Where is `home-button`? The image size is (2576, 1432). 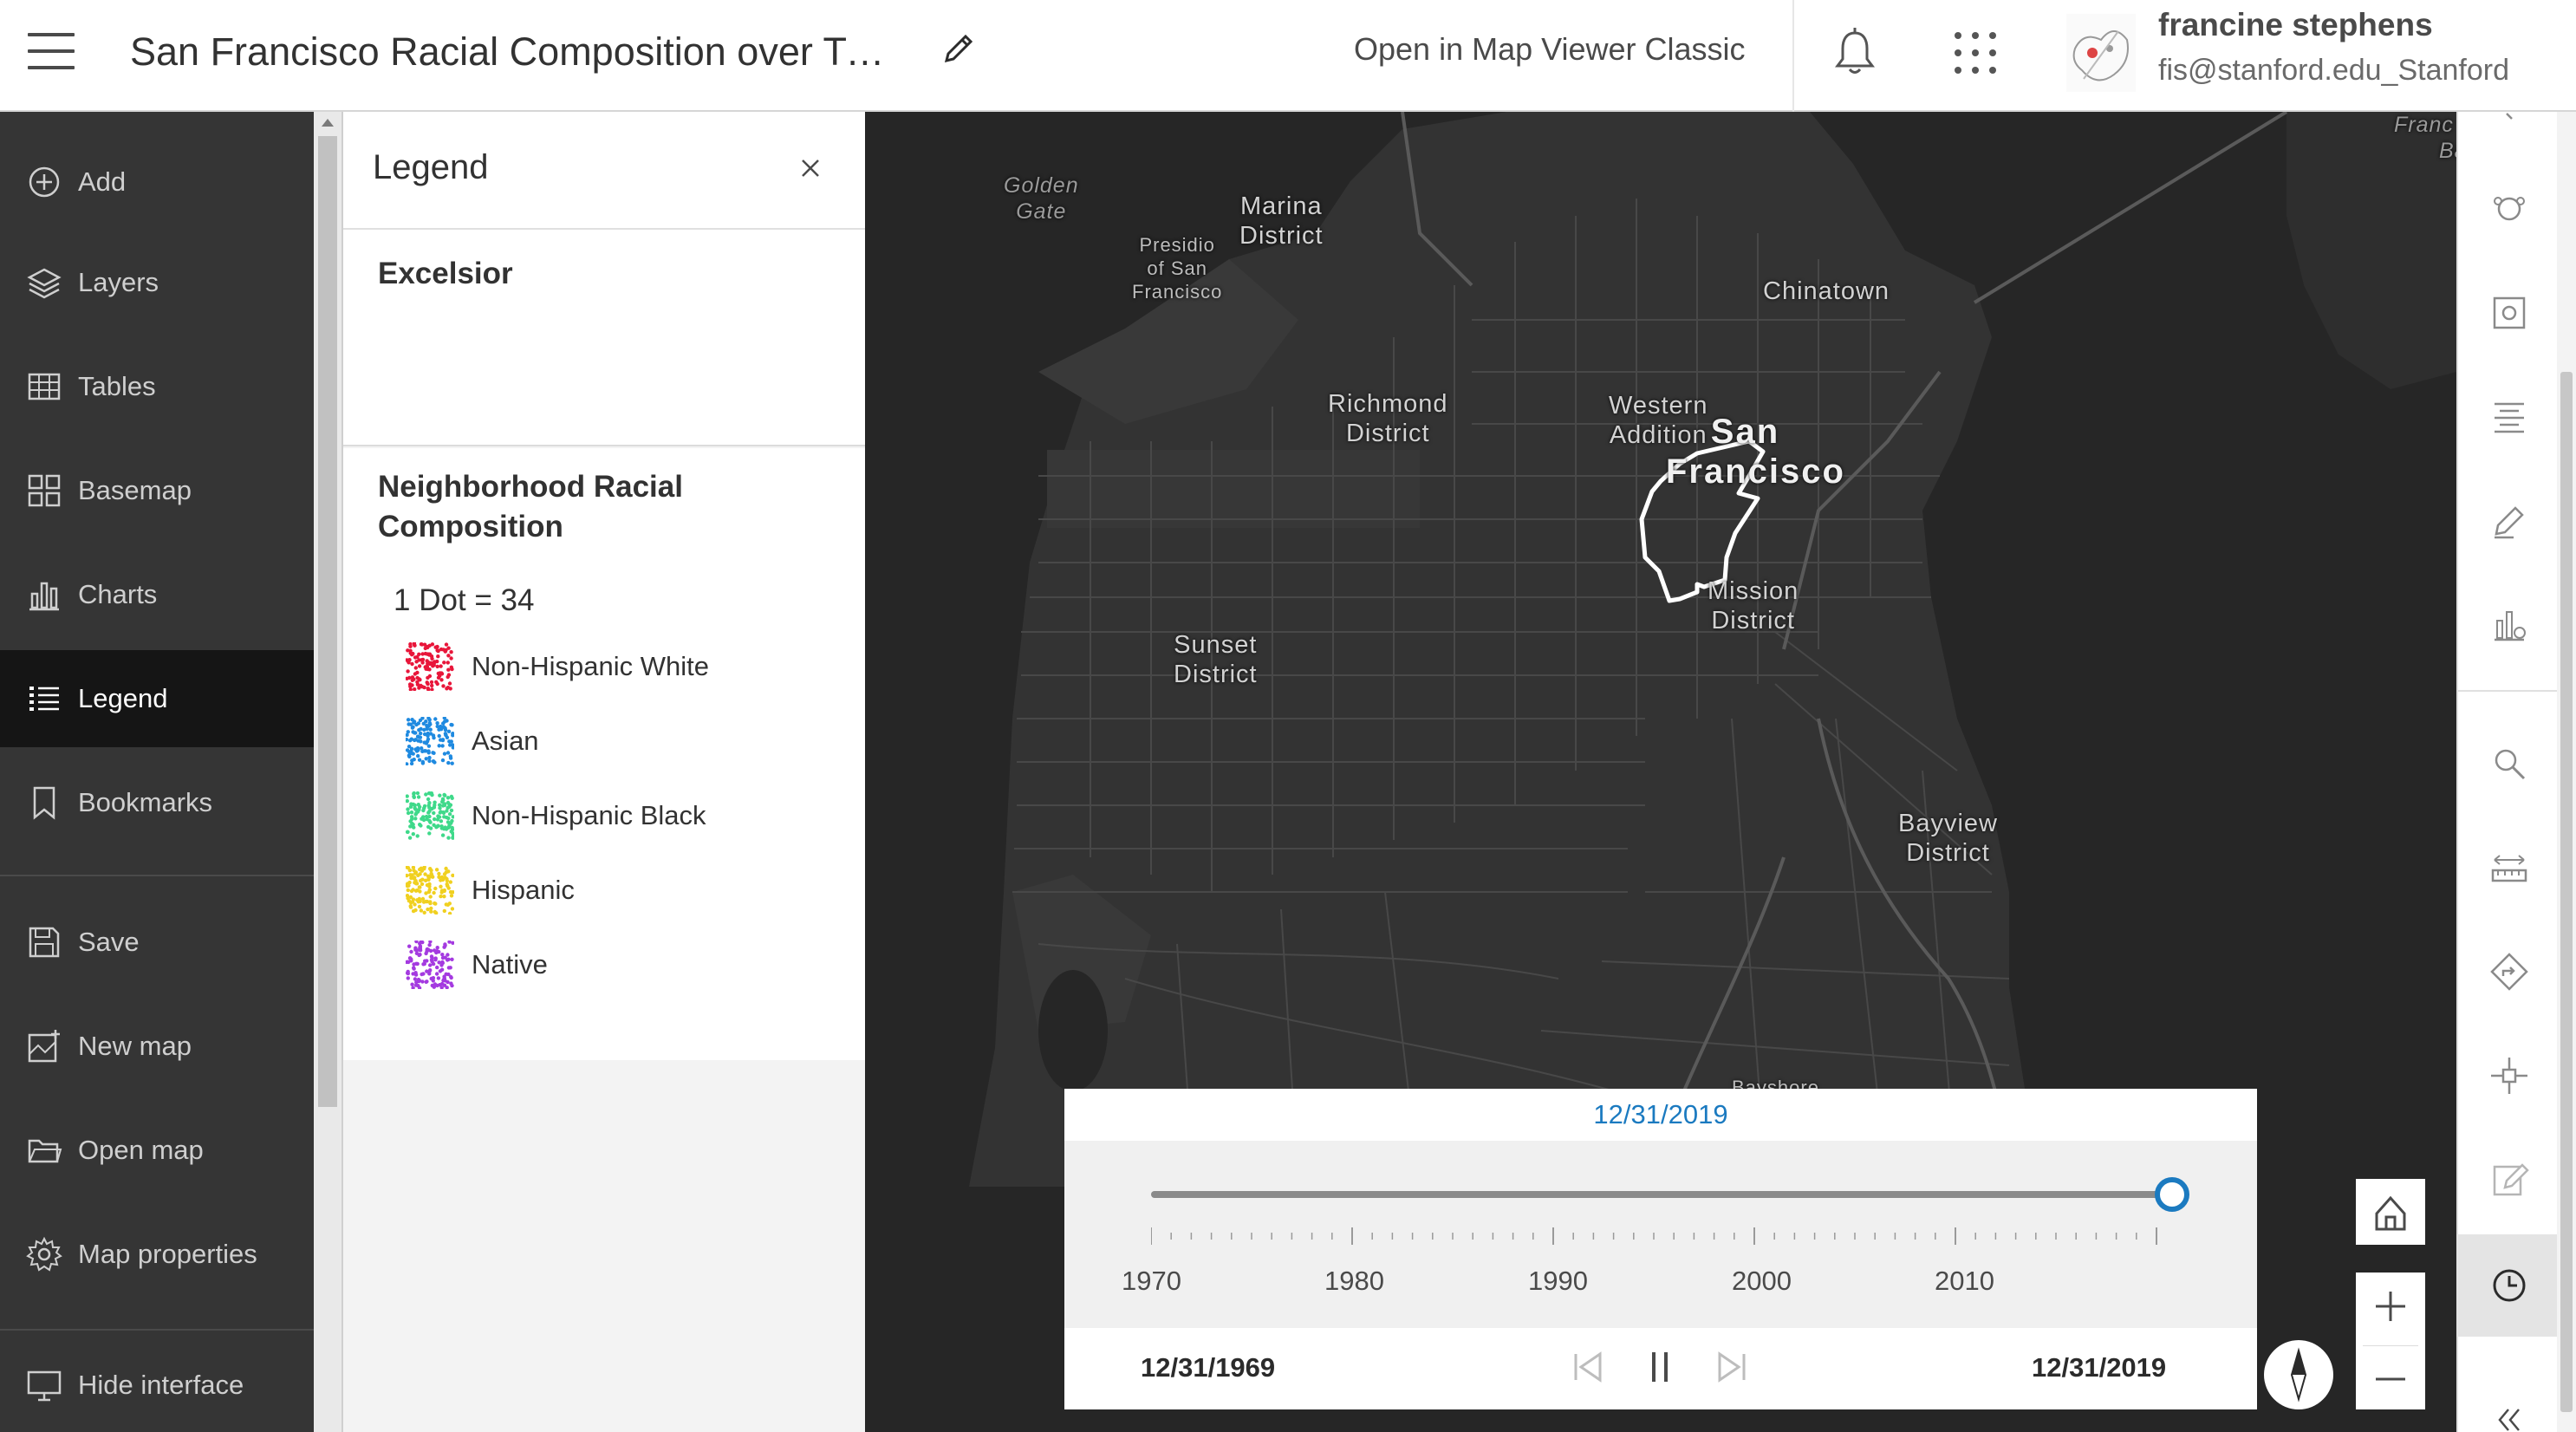
home-button is located at coordinates (2390, 1212).